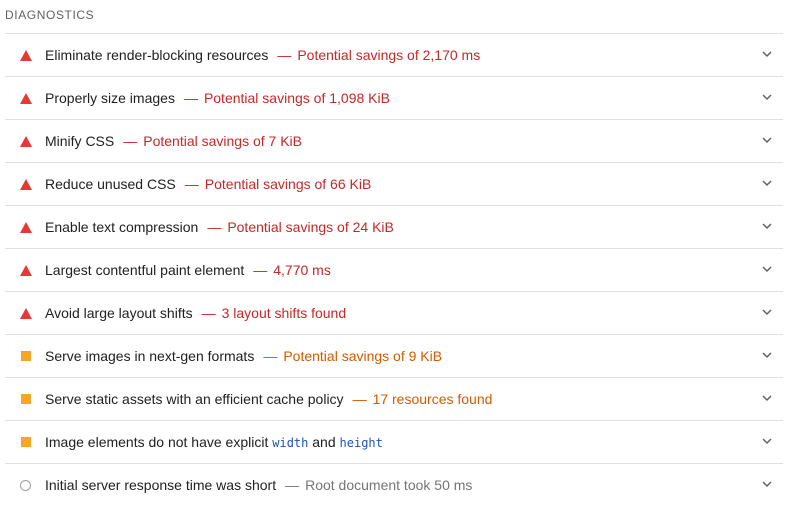  What do you see at coordinates (159, 442) in the screenshot?
I see `audit-title-text: Image elements do not have explicit` at bounding box center [159, 442].